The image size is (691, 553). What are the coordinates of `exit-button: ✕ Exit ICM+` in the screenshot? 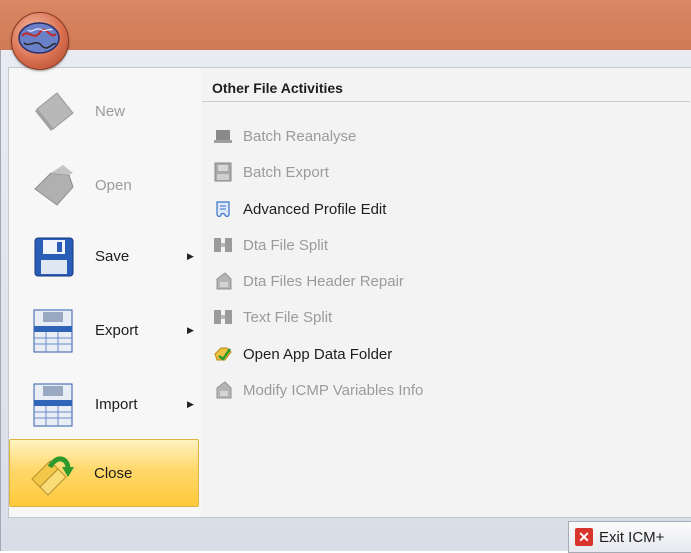 It's located at (629, 537).